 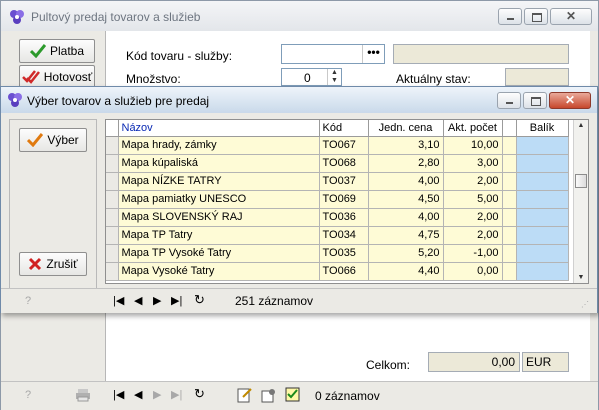 What do you see at coordinates (344, 199) in the screenshot?
I see `cell-kod: TO069` at bounding box center [344, 199].